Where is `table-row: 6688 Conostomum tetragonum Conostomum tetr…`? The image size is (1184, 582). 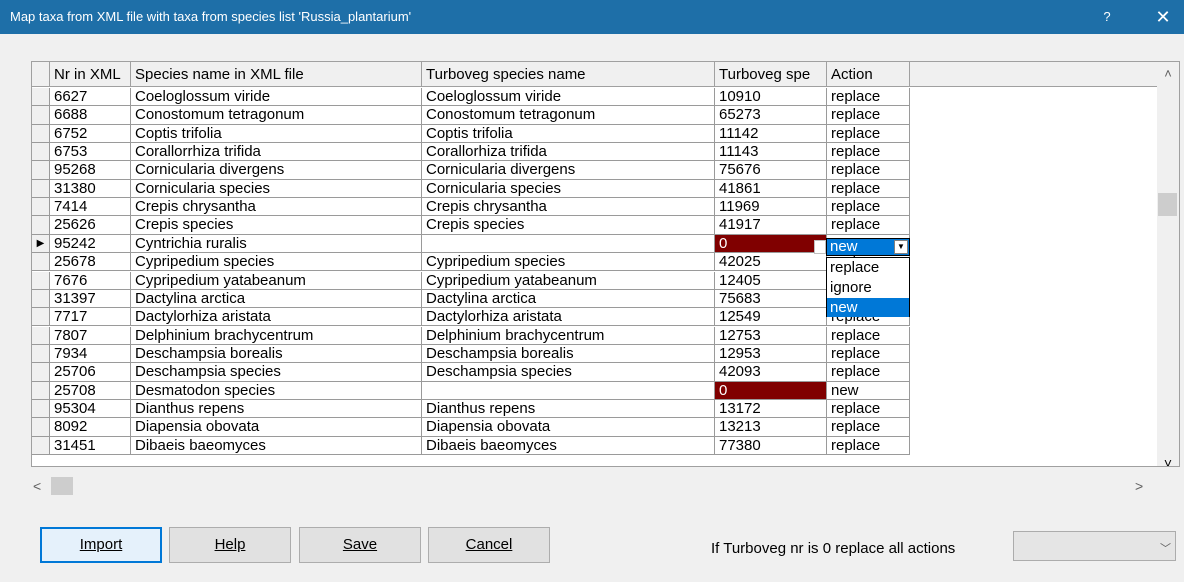 table-row: 6688 Conostomum tetragonum Conostomum tetr… is located at coordinates (471, 115).